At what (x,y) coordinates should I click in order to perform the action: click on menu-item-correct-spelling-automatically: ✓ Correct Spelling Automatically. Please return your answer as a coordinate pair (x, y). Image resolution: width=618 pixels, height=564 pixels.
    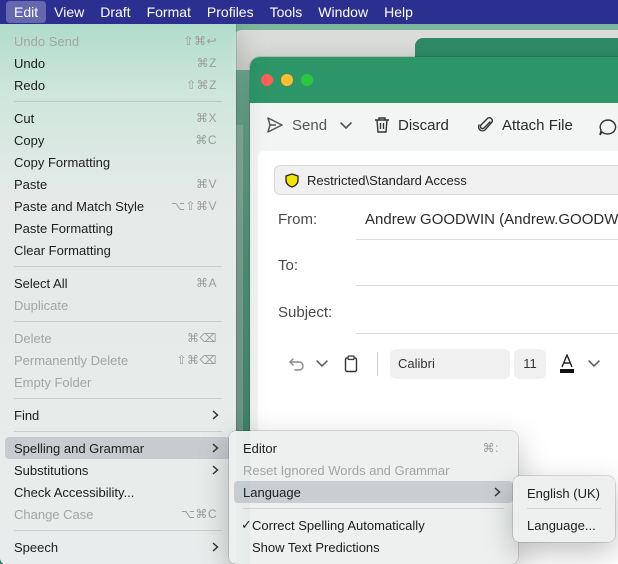
    Looking at the image, I should click on (373, 525).